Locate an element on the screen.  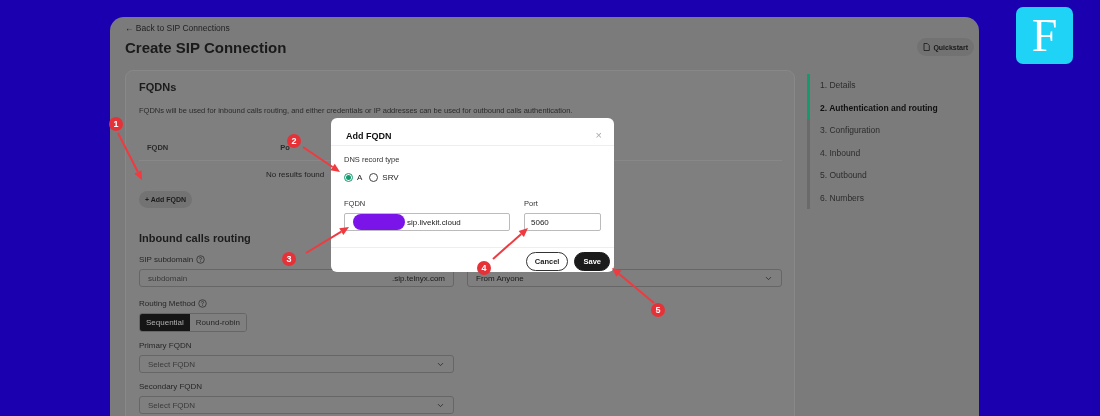
logo: F is located at coordinates (1044, 35).